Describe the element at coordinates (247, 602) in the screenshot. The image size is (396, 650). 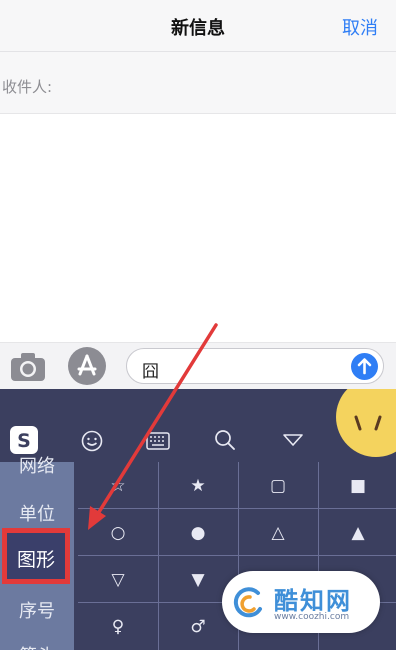
I see `coozhi-logo-icon` at that location.